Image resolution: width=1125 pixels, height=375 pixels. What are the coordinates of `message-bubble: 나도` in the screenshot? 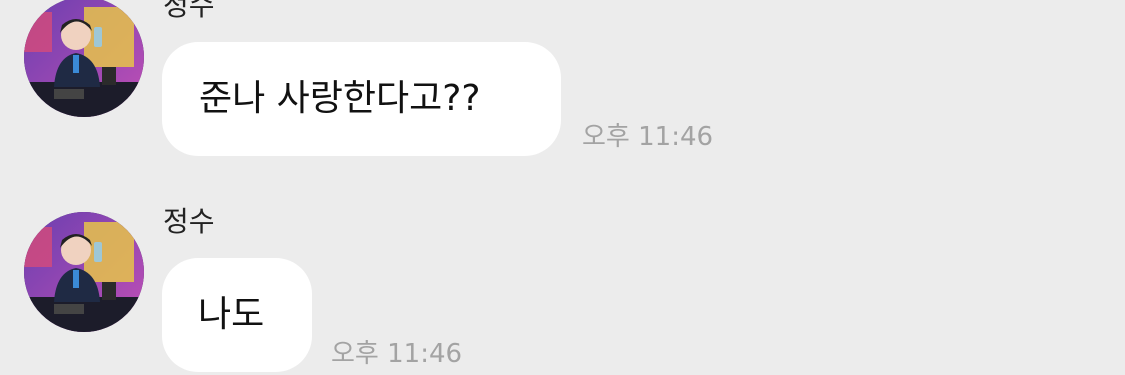 It's located at (237, 315).